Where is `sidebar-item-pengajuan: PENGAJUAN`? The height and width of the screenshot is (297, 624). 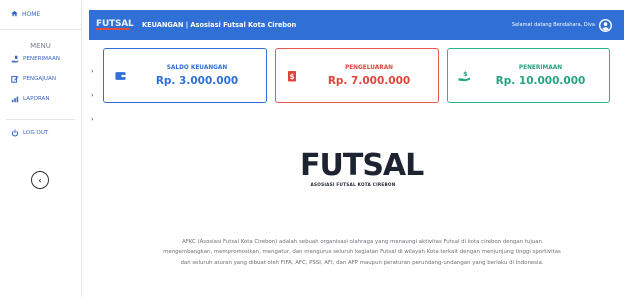 sidebar-item-pengajuan: PENGAJUAN is located at coordinates (40, 79).